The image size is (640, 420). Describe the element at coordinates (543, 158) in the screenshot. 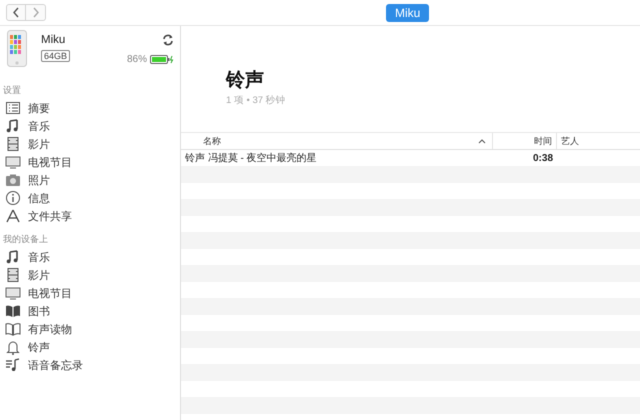

I see `table-cell-text: 0:38` at that location.